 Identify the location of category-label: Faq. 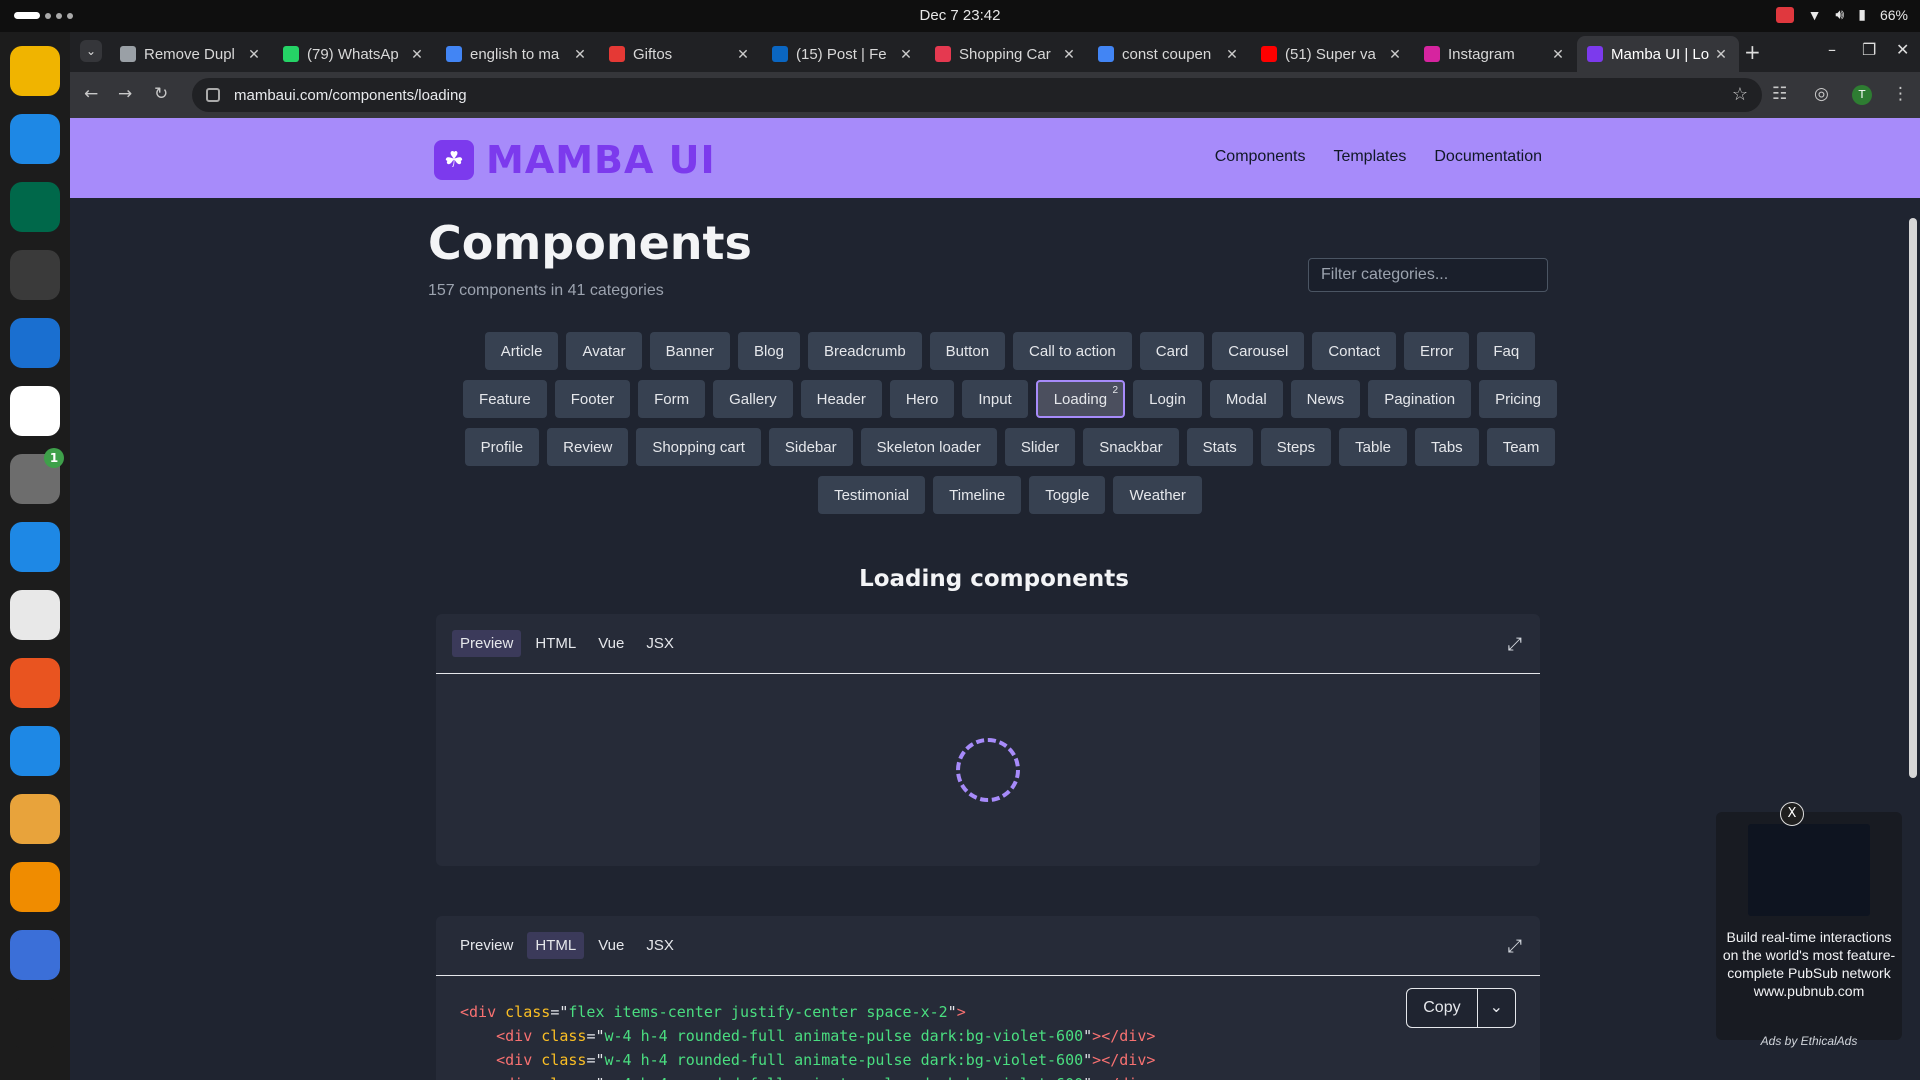
(1506, 351).